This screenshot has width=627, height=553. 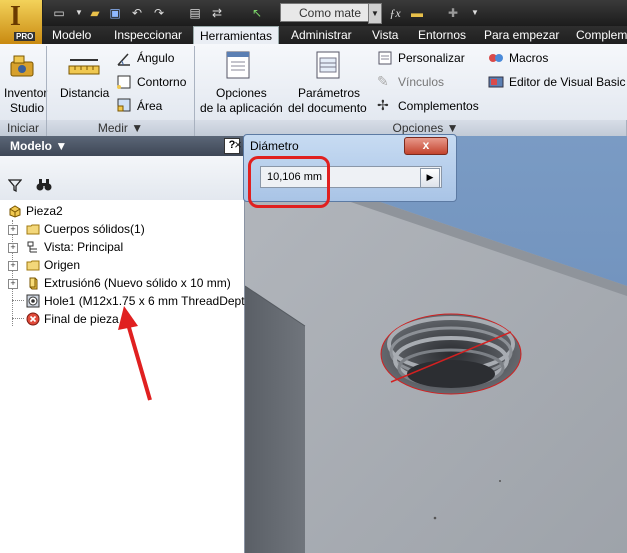 I want to click on tree-node-label: Pieza2, so click(x=44, y=211).